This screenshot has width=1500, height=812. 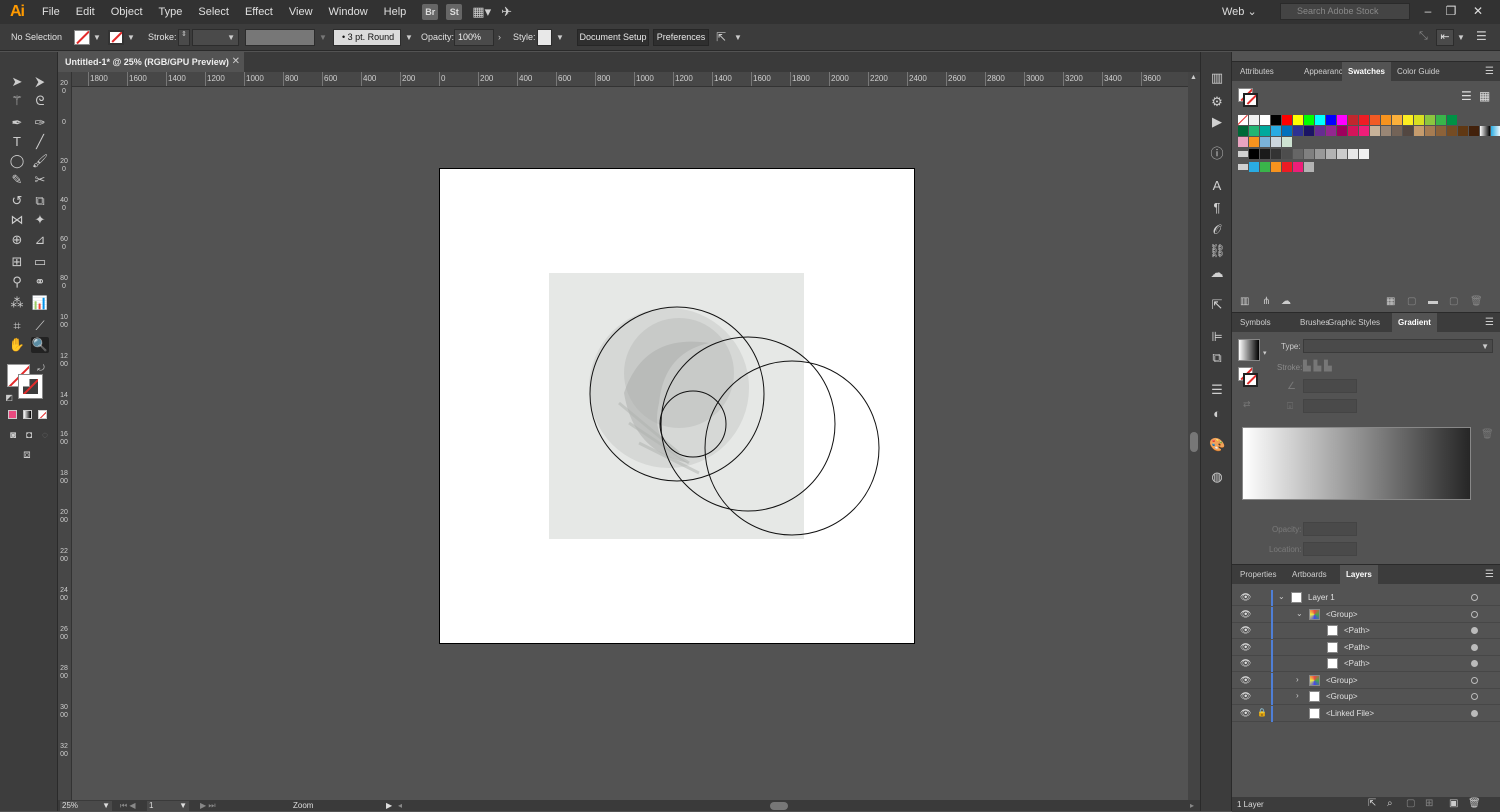 I want to click on color-group-folder-icon, so click(x=1243, y=154).